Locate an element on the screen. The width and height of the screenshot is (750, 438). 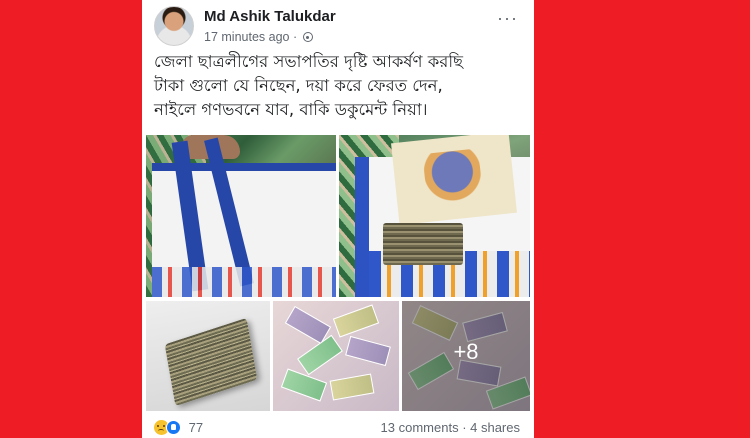
post-footer: 77 13 comments · 4 shares is located at coordinates (338, 429).